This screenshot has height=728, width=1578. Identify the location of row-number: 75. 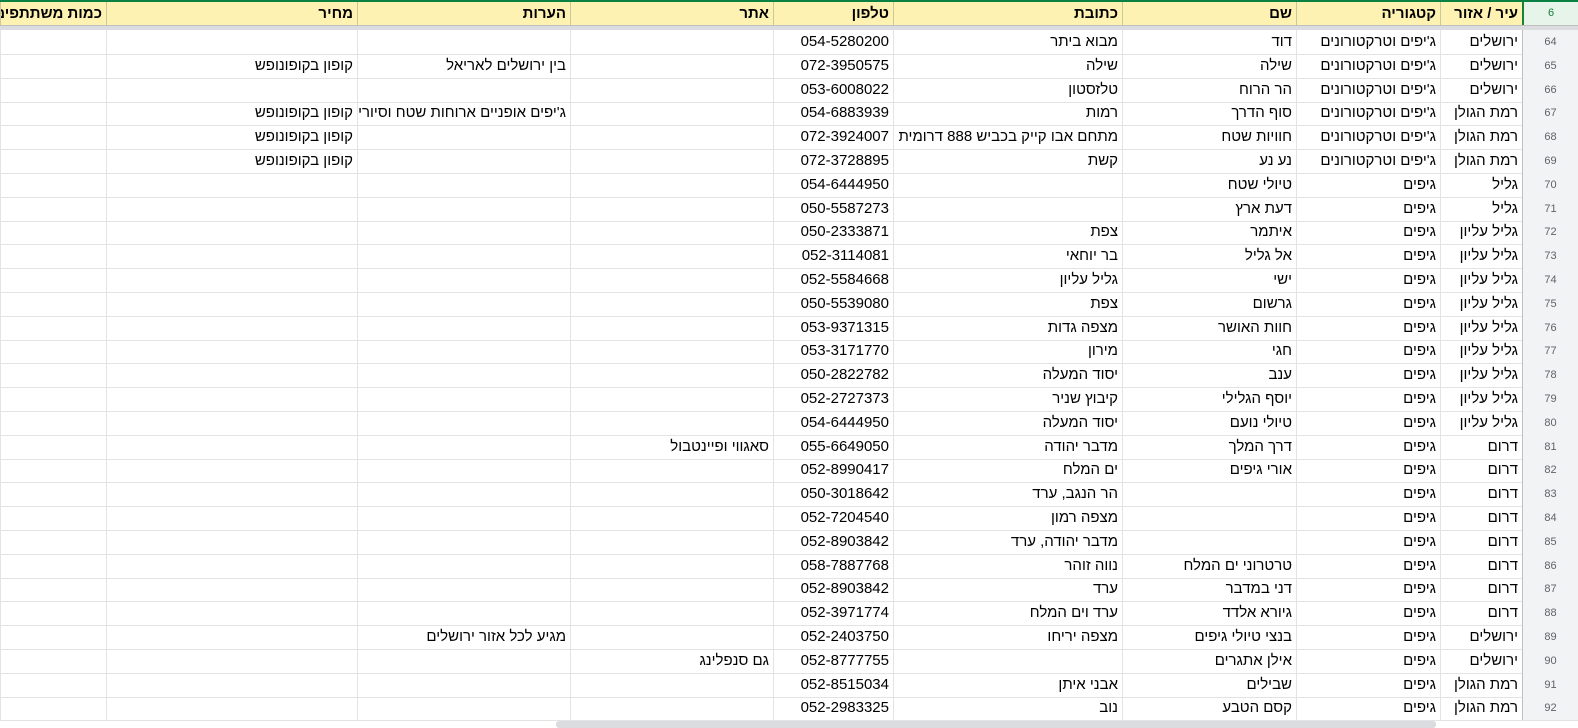
(1550, 303).